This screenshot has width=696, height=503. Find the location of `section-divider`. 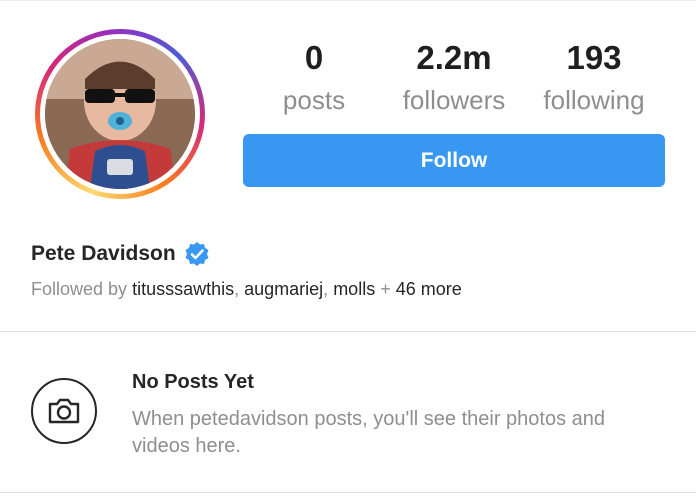

section-divider is located at coordinates (348, 331).